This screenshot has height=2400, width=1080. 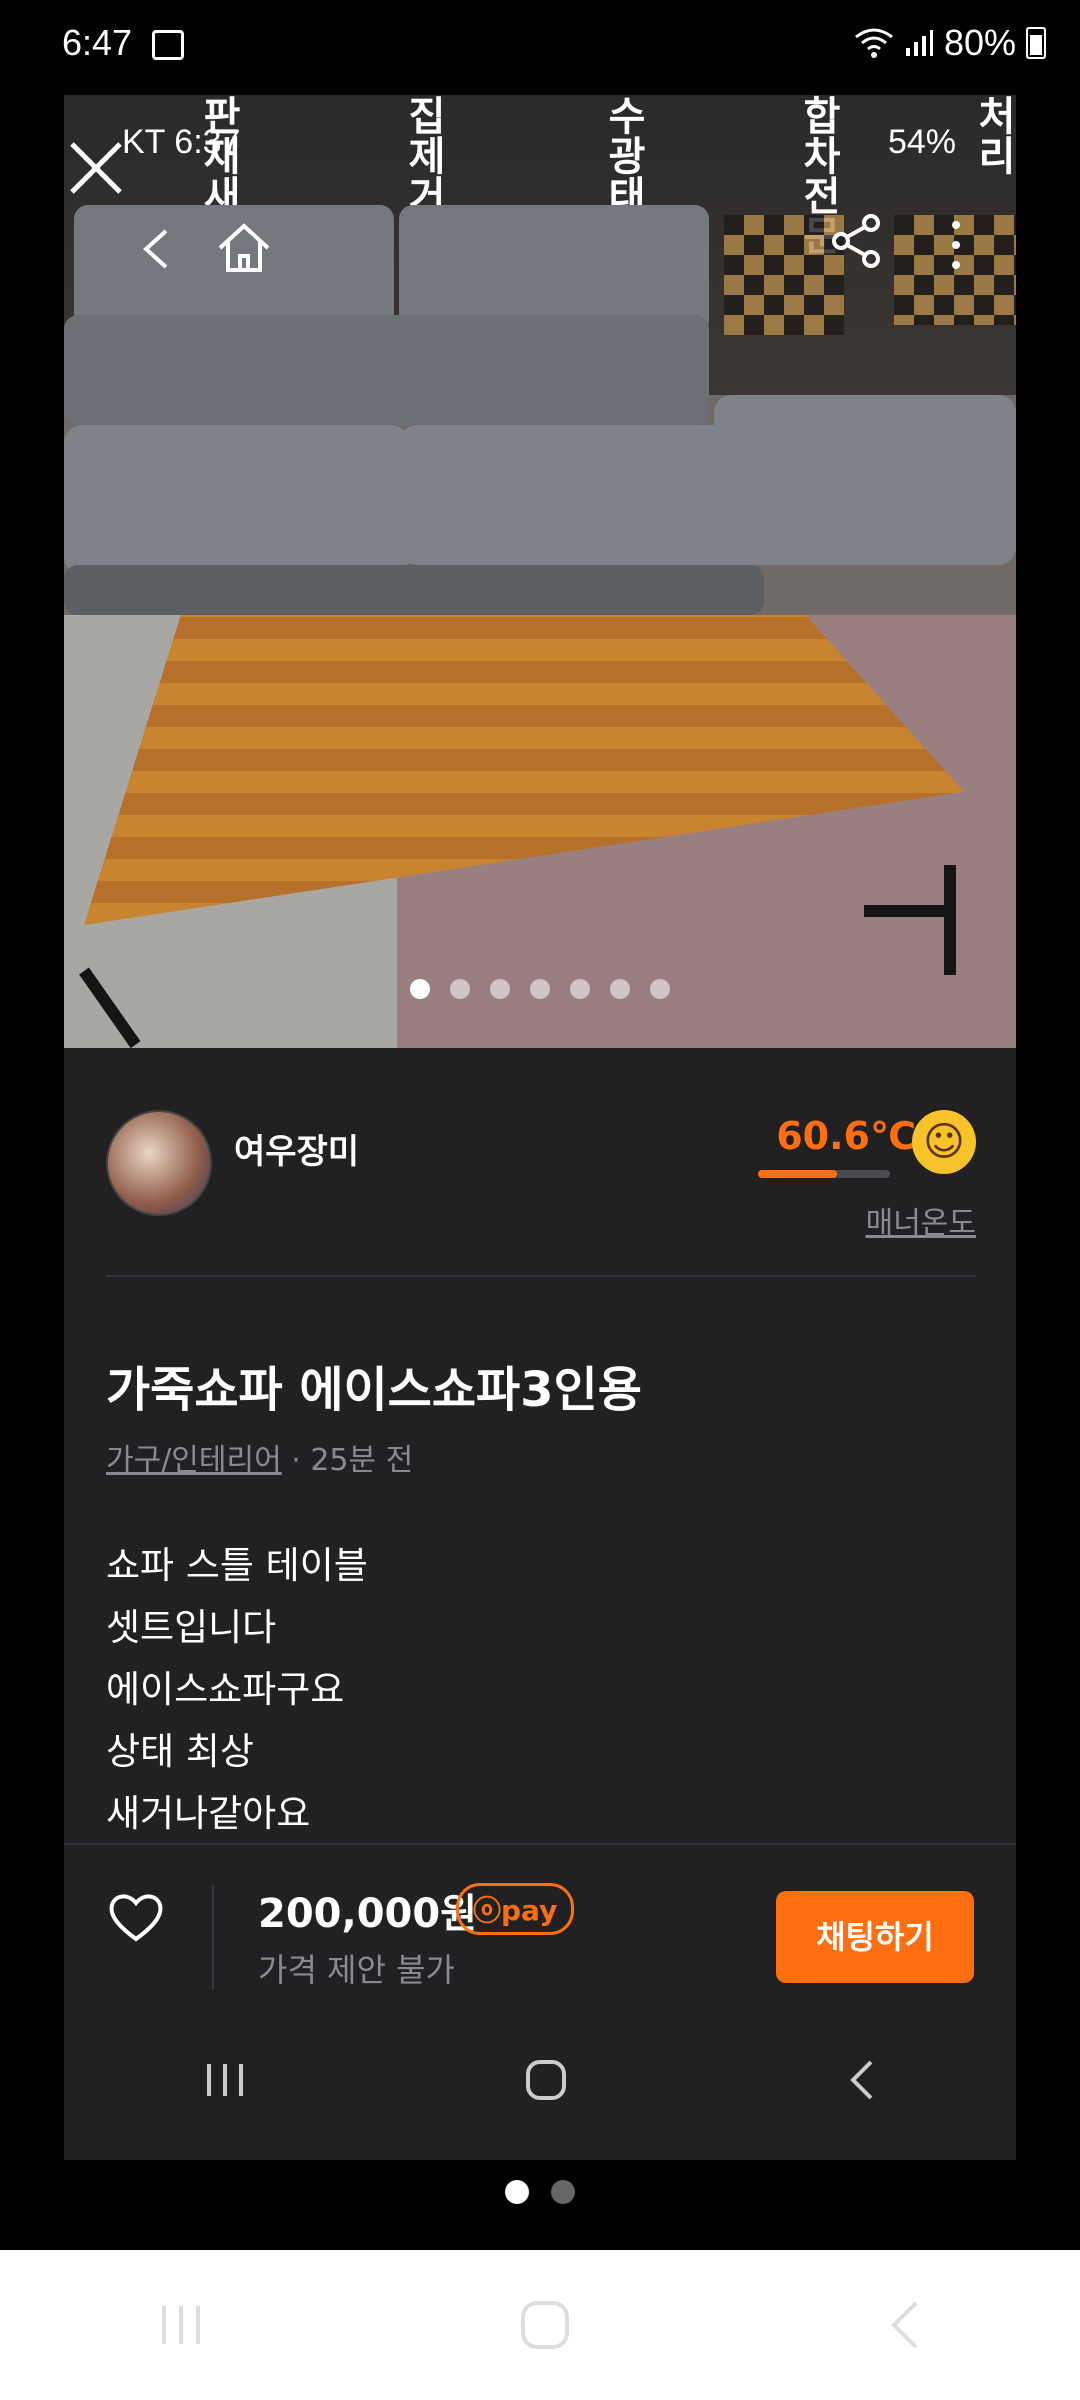 I want to click on sofa-backrest, so click(x=386, y=370).